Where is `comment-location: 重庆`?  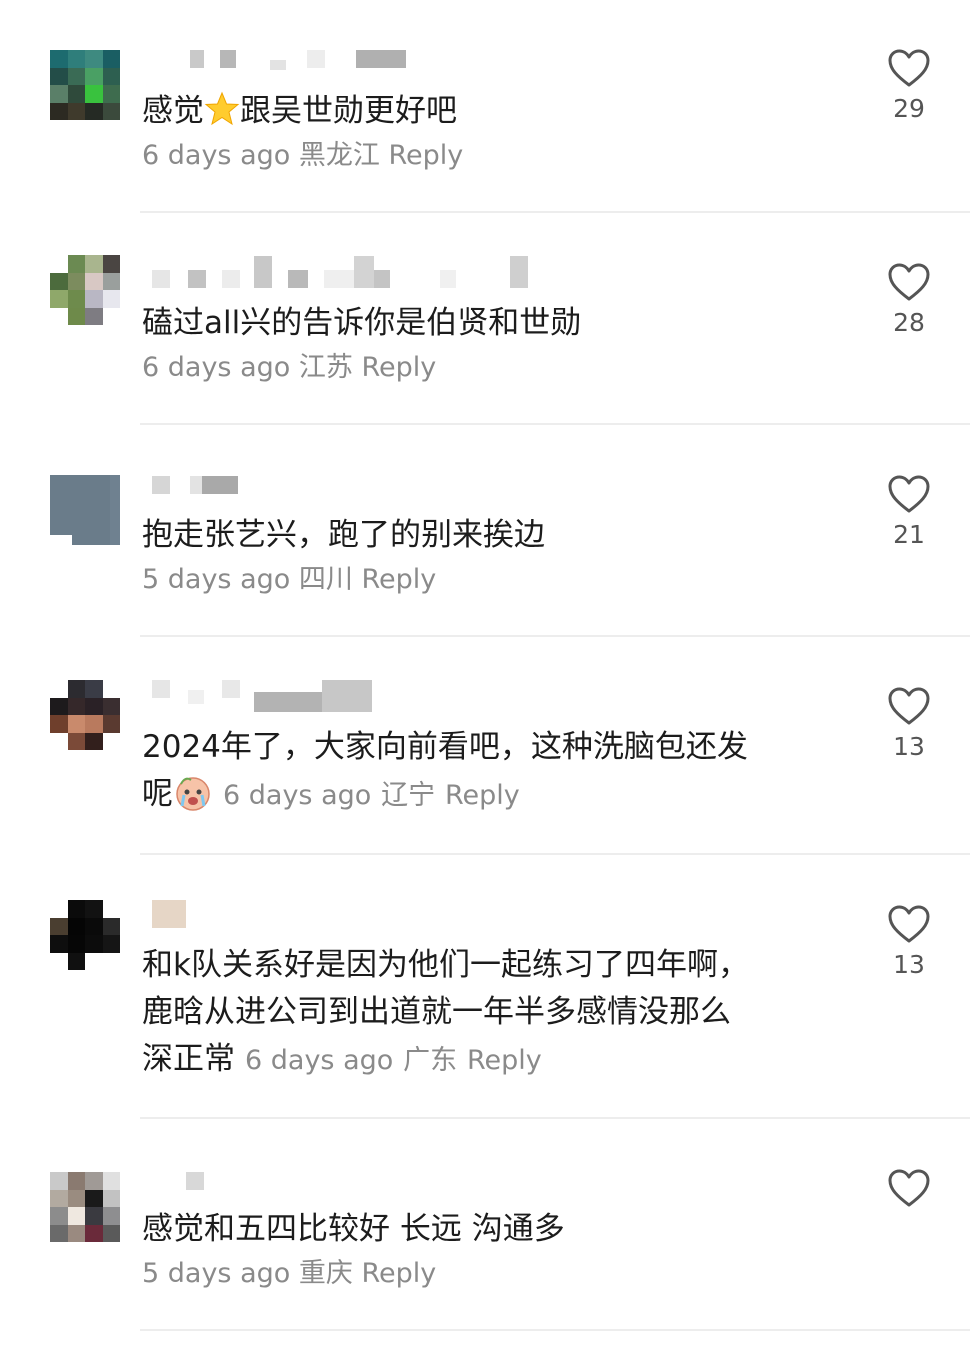 comment-location: 重庆 is located at coordinates (325, 1273).